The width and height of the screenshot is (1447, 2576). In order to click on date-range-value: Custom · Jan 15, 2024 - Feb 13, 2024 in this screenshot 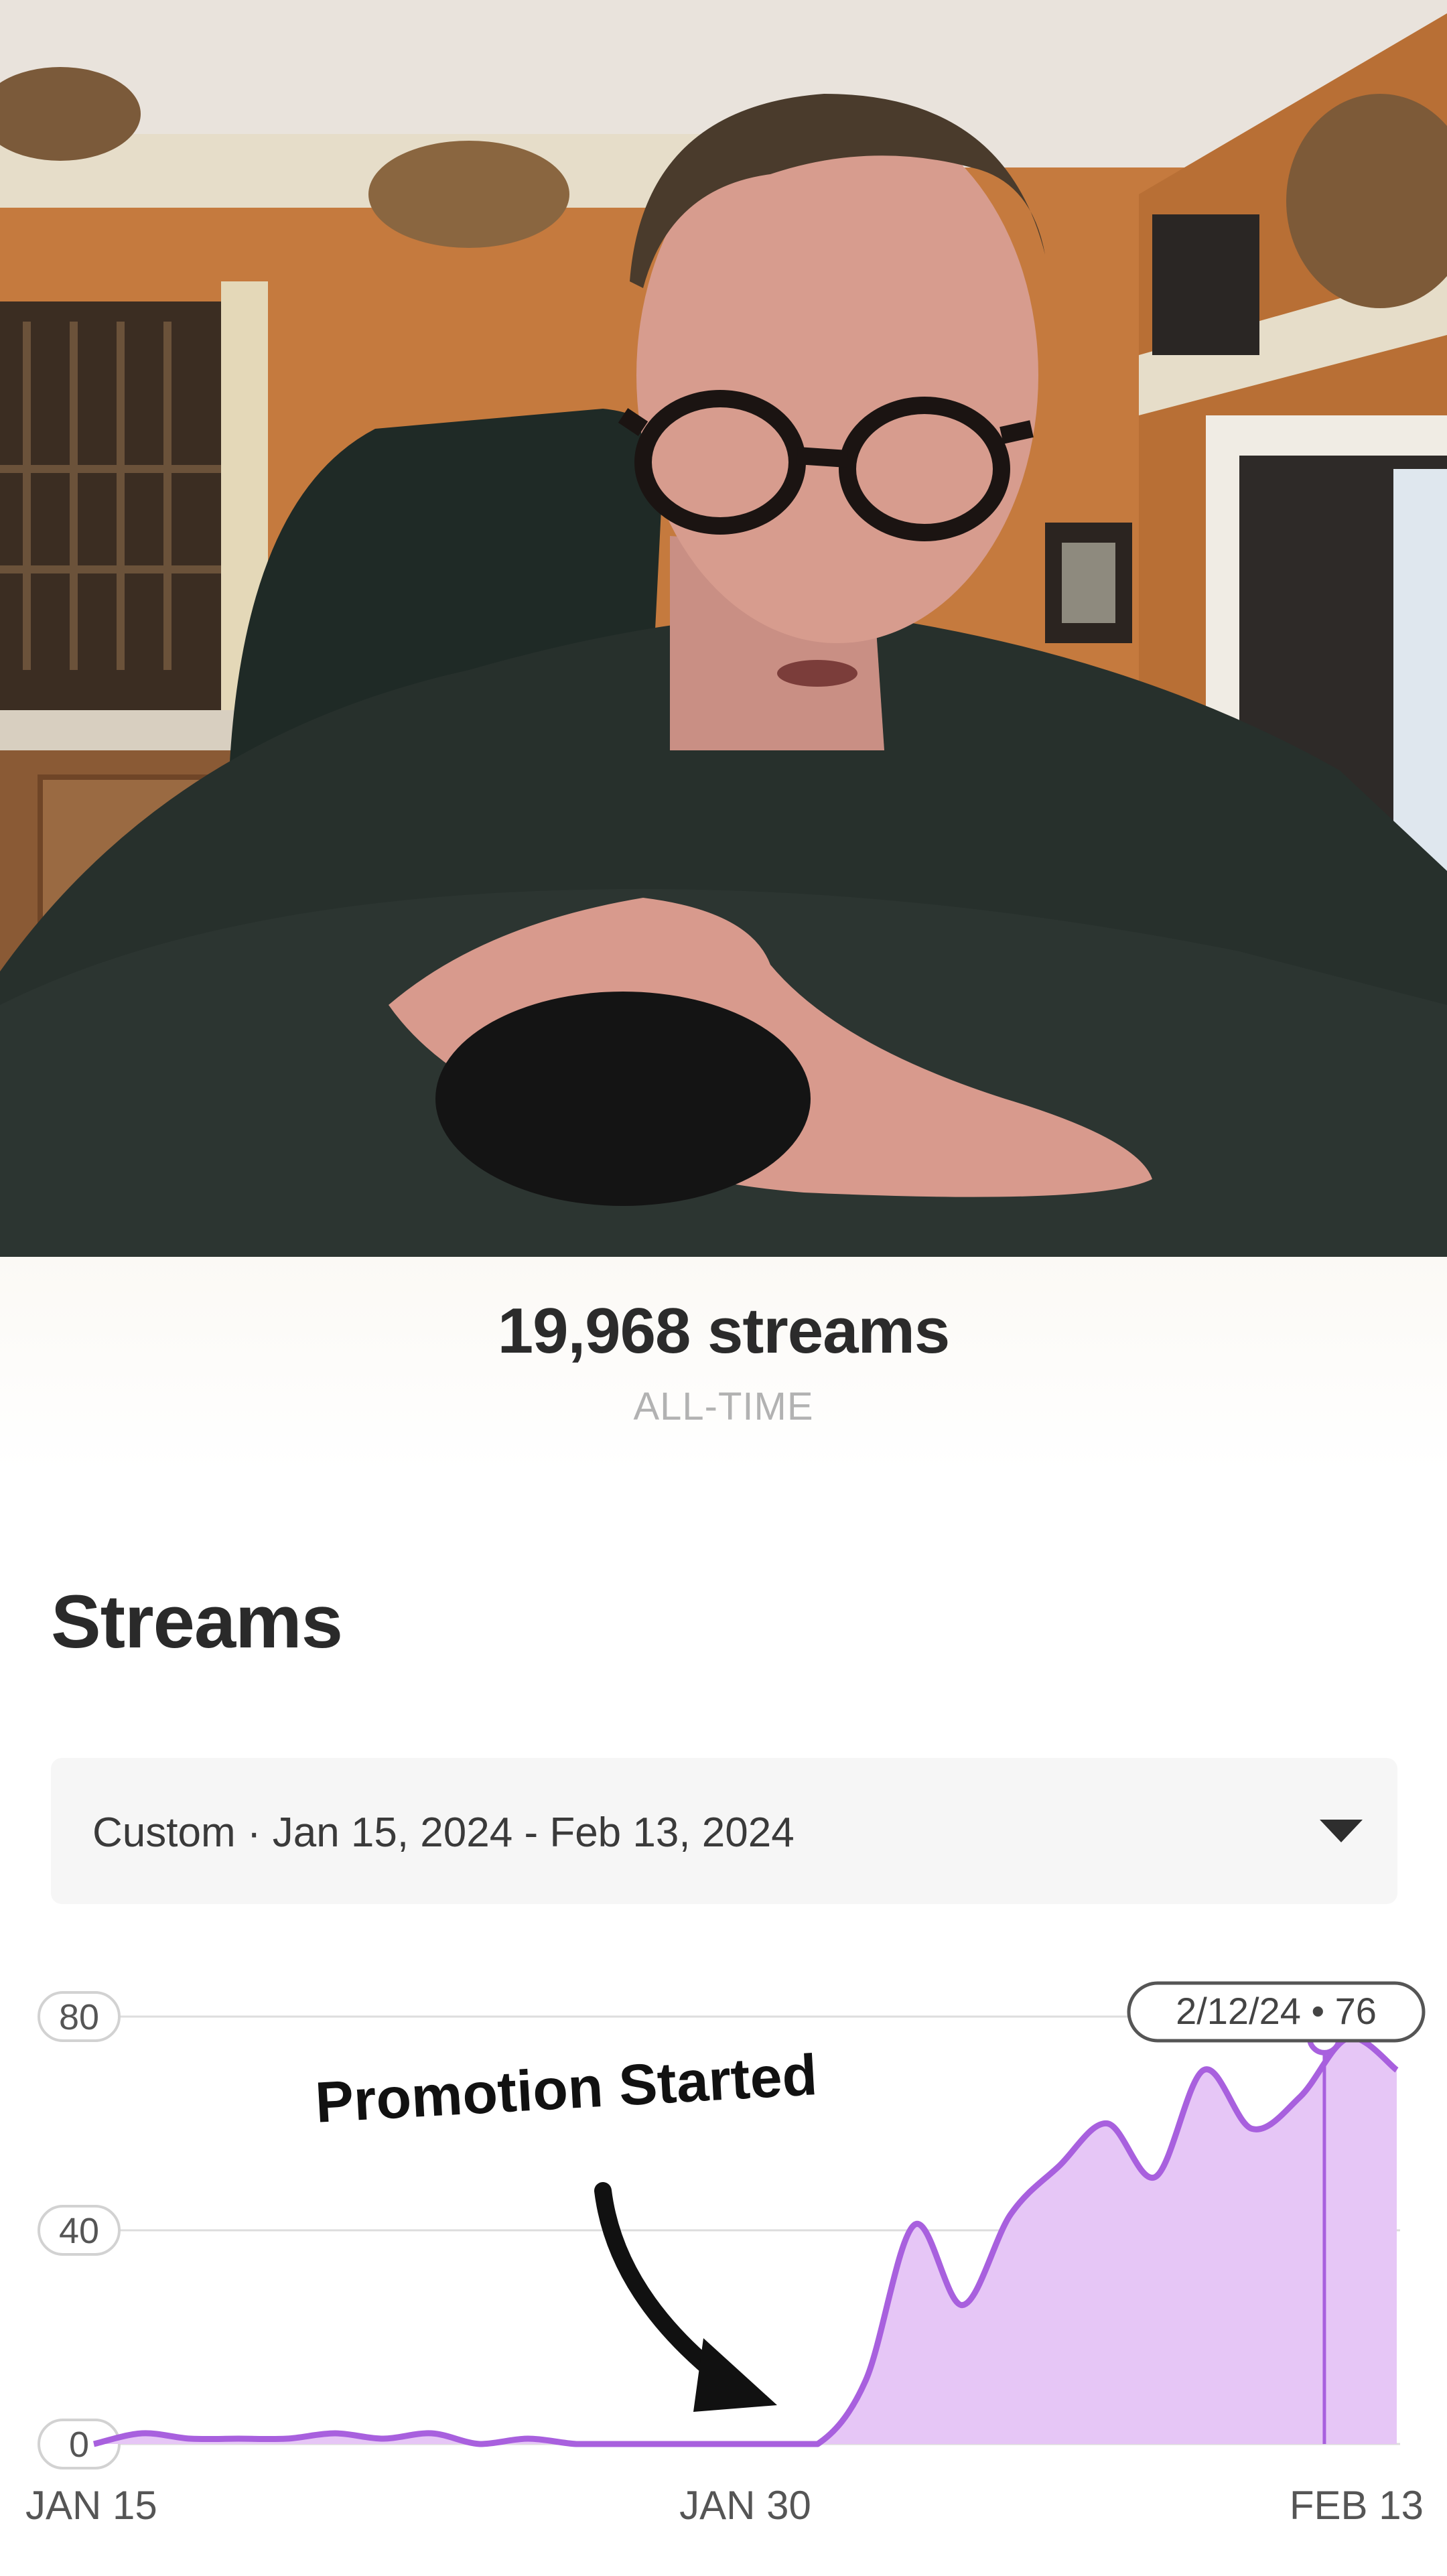, I will do `click(443, 1833)`.